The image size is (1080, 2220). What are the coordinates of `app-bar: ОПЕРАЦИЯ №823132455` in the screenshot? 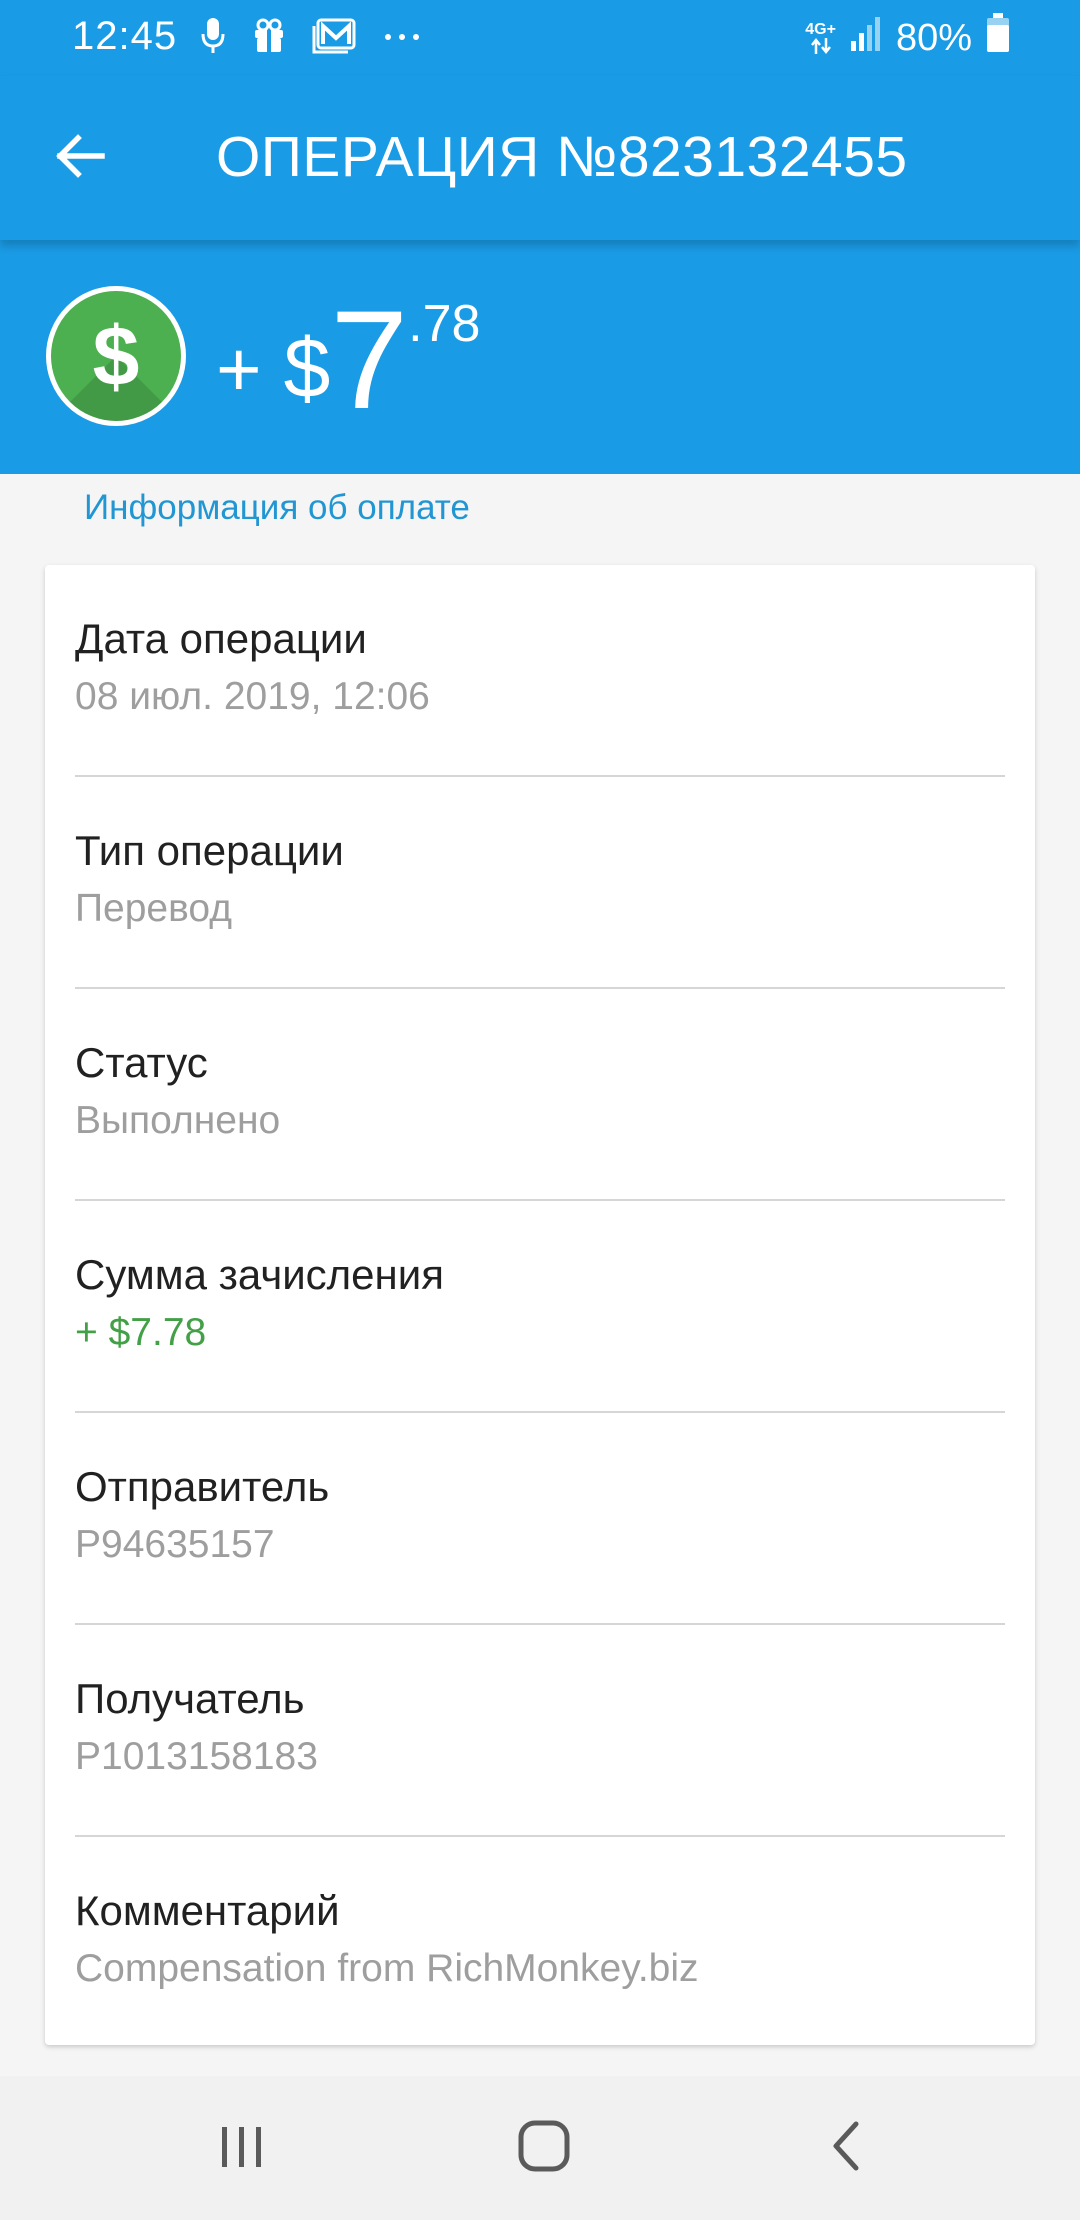 It's located at (540, 158).